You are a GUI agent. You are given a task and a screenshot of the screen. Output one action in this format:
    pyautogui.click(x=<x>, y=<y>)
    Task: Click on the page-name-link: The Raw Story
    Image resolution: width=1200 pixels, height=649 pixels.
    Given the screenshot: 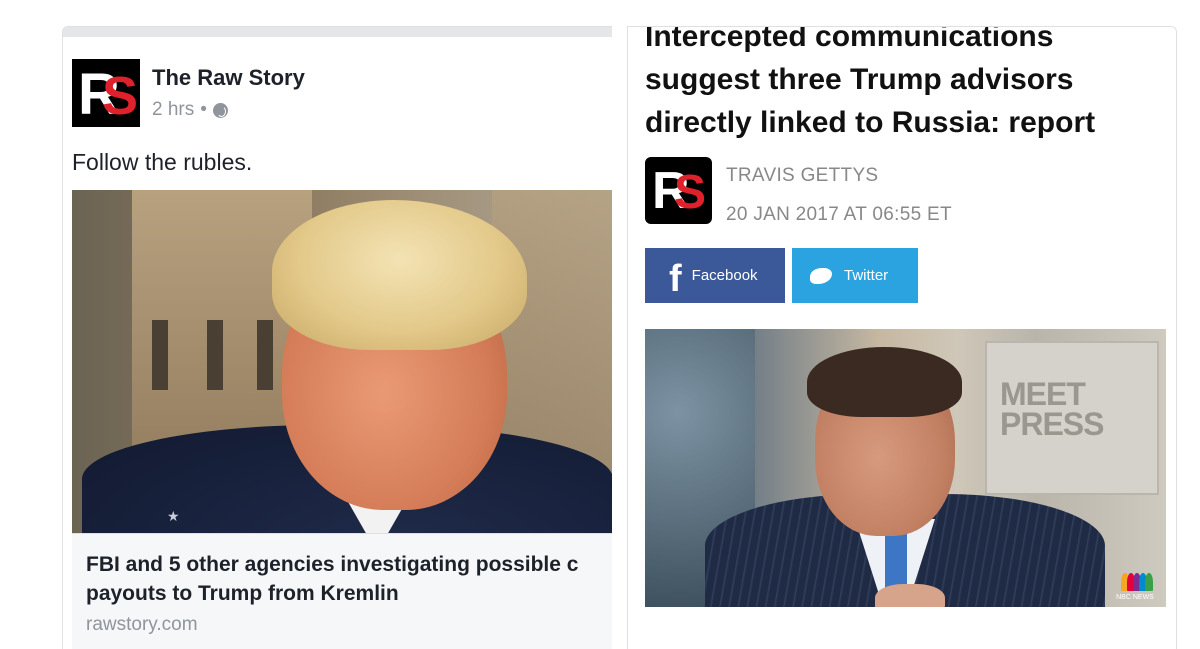 What is the action you would take?
    pyautogui.click(x=228, y=78)
    